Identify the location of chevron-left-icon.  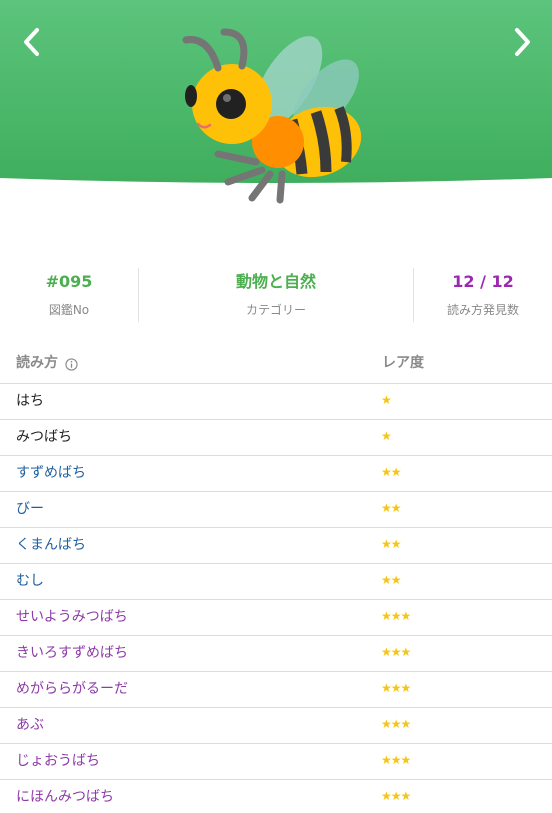
(31, 42).